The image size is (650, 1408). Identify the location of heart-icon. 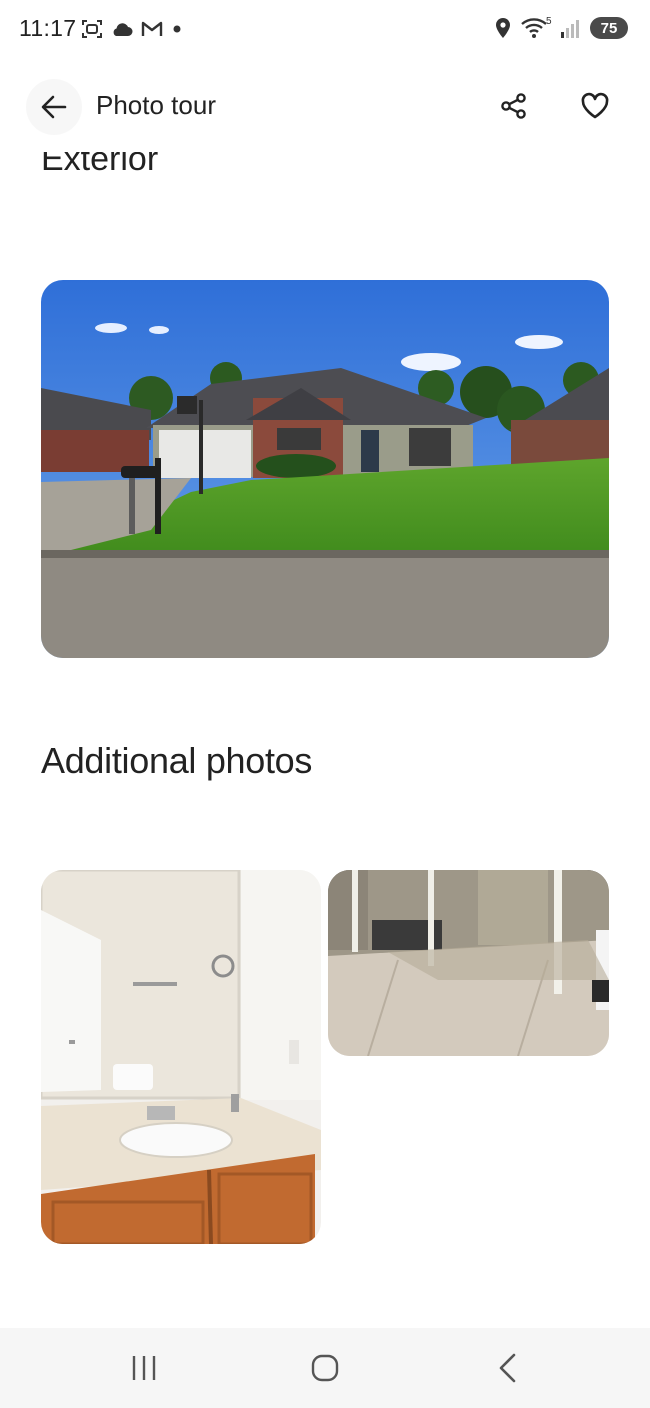
(595, 105).